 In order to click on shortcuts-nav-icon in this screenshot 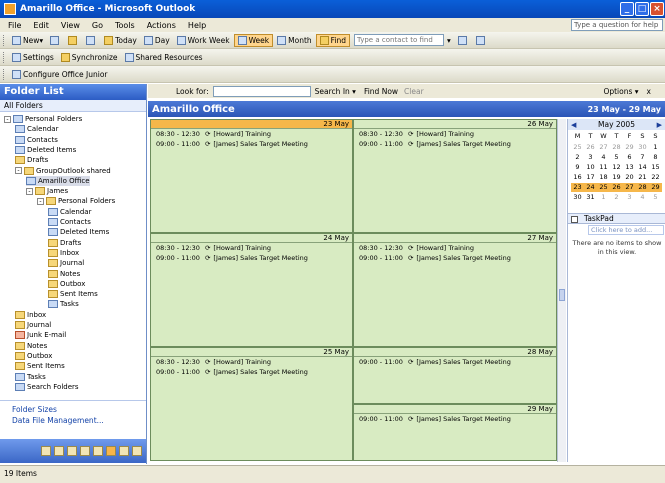, I will do `click(124, 451)`.